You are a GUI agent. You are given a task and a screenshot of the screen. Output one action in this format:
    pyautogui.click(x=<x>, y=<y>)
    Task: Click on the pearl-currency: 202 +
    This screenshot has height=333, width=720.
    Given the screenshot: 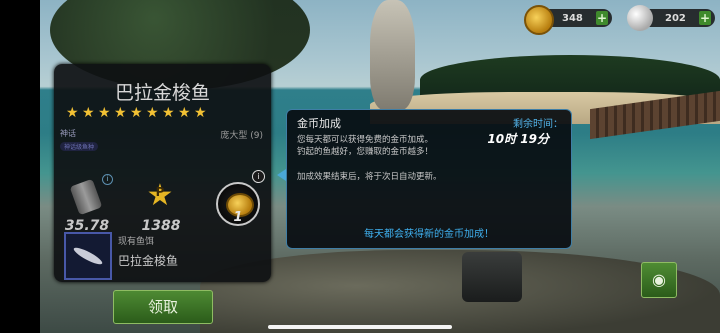 What is the action you would take?
    pyautogui.click(x=671, y=18)
    